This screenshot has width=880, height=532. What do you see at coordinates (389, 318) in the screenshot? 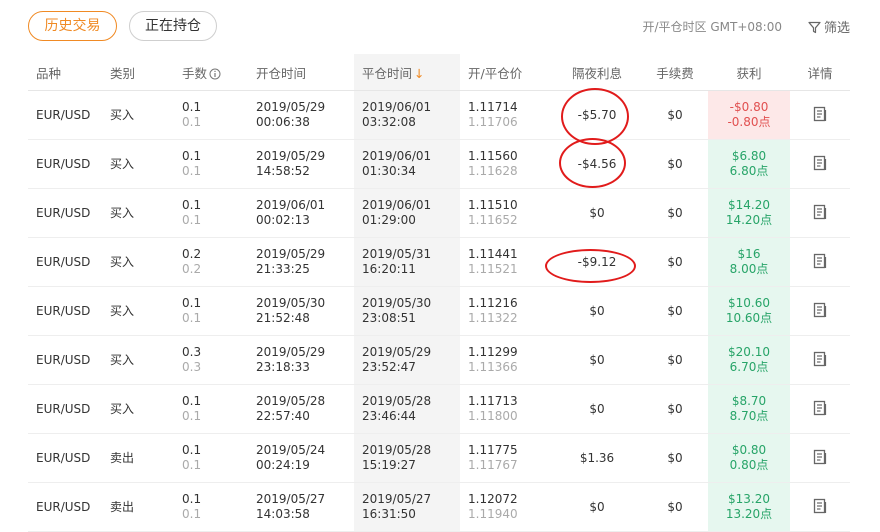
I see `close-time-value: 23:08:51` at bounding box center [389, 318].